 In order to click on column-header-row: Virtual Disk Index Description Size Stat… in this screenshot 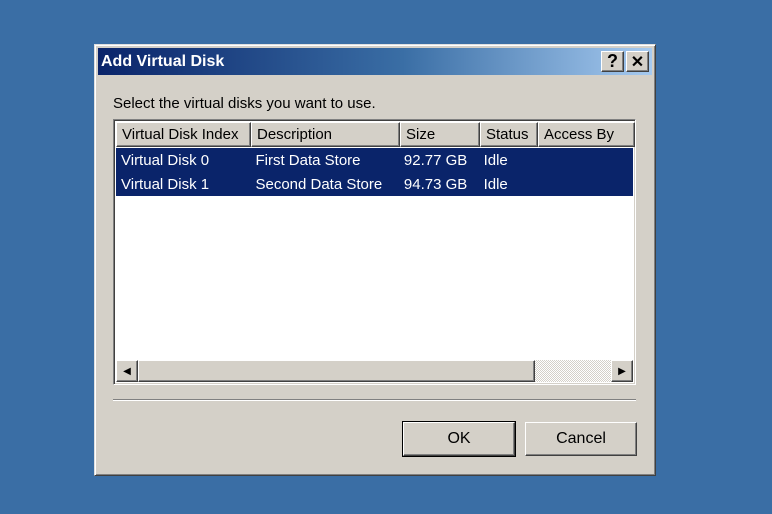, I will do `click(375, 134)`.